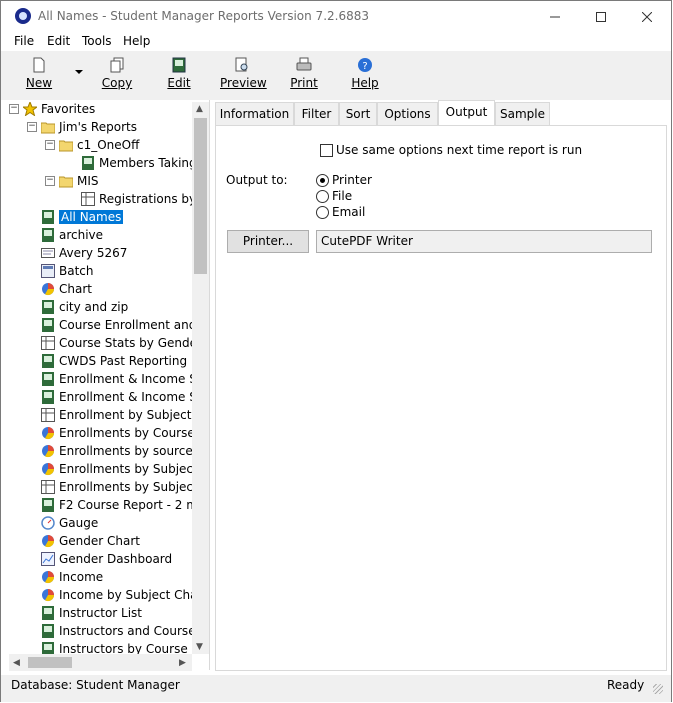 This screenshot has height=703, width=673. What do you see at coordinates (243, 75) in the screenshot?
I see `preview-button: Preview` at bounding box center [243, 75].